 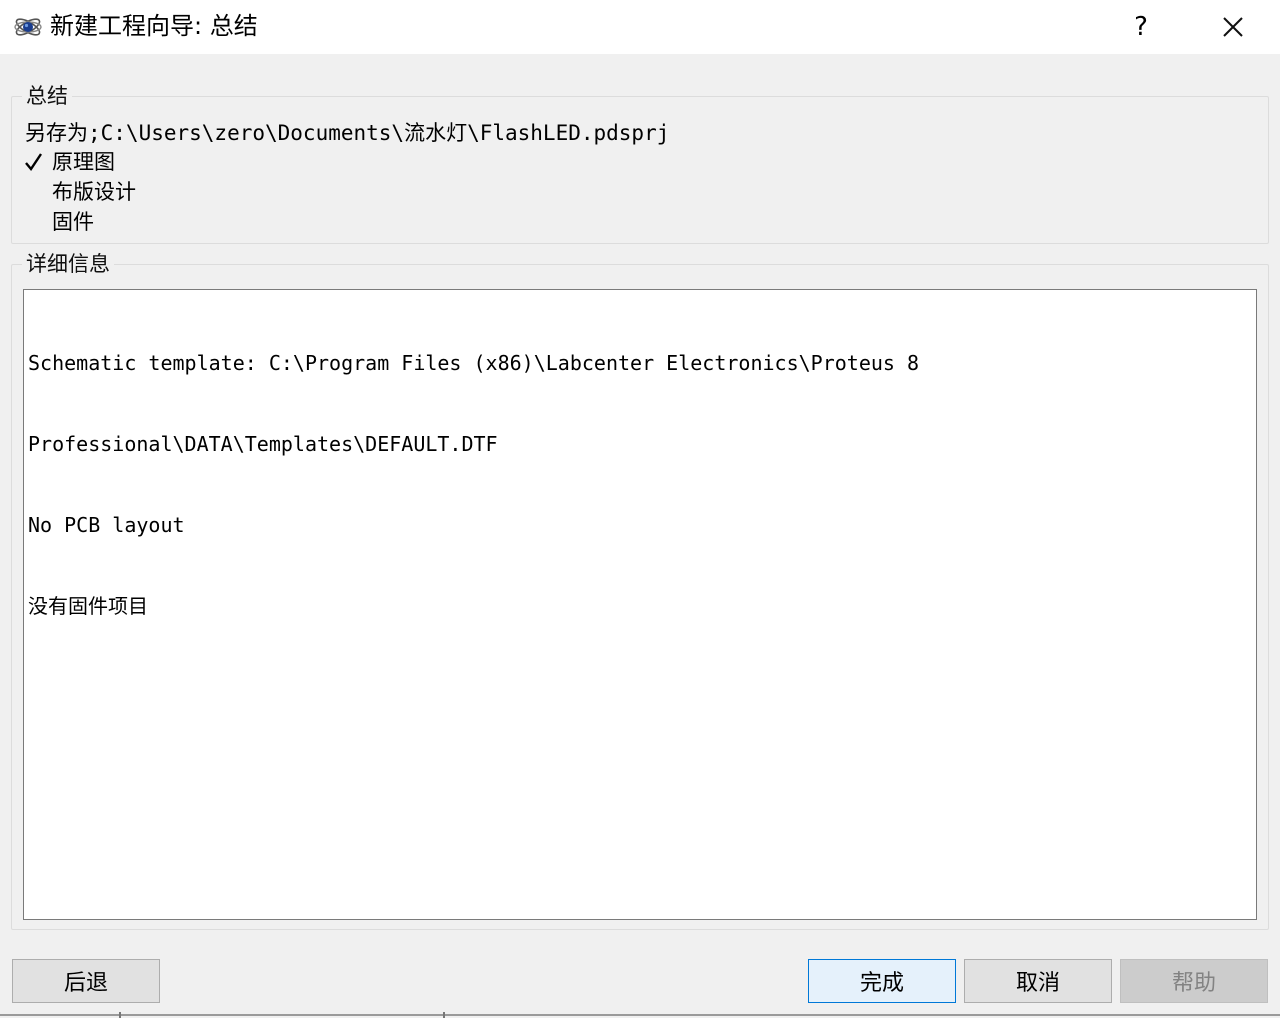 I want to click on finish-button: 完成, so click(x=882, y=981).